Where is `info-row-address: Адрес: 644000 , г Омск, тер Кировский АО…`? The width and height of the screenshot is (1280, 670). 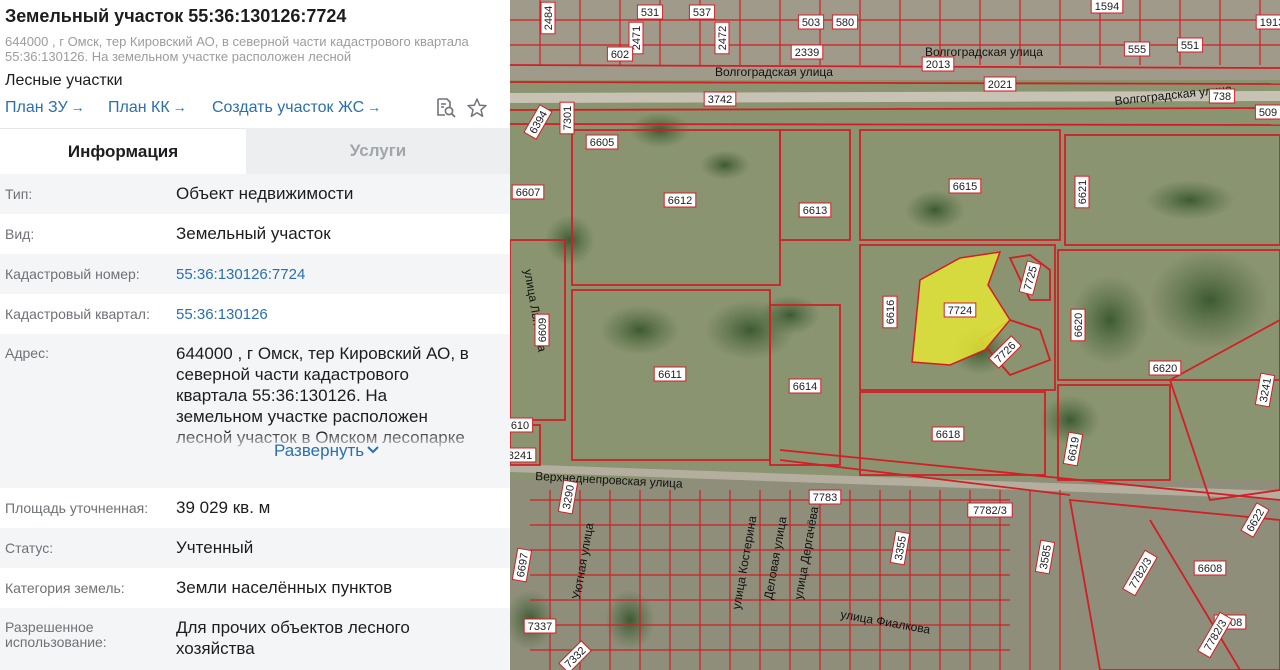 info-row-address: Адрес: 644000 , г Омск, тер Кировский АО… is located at coordinates (255, 411).